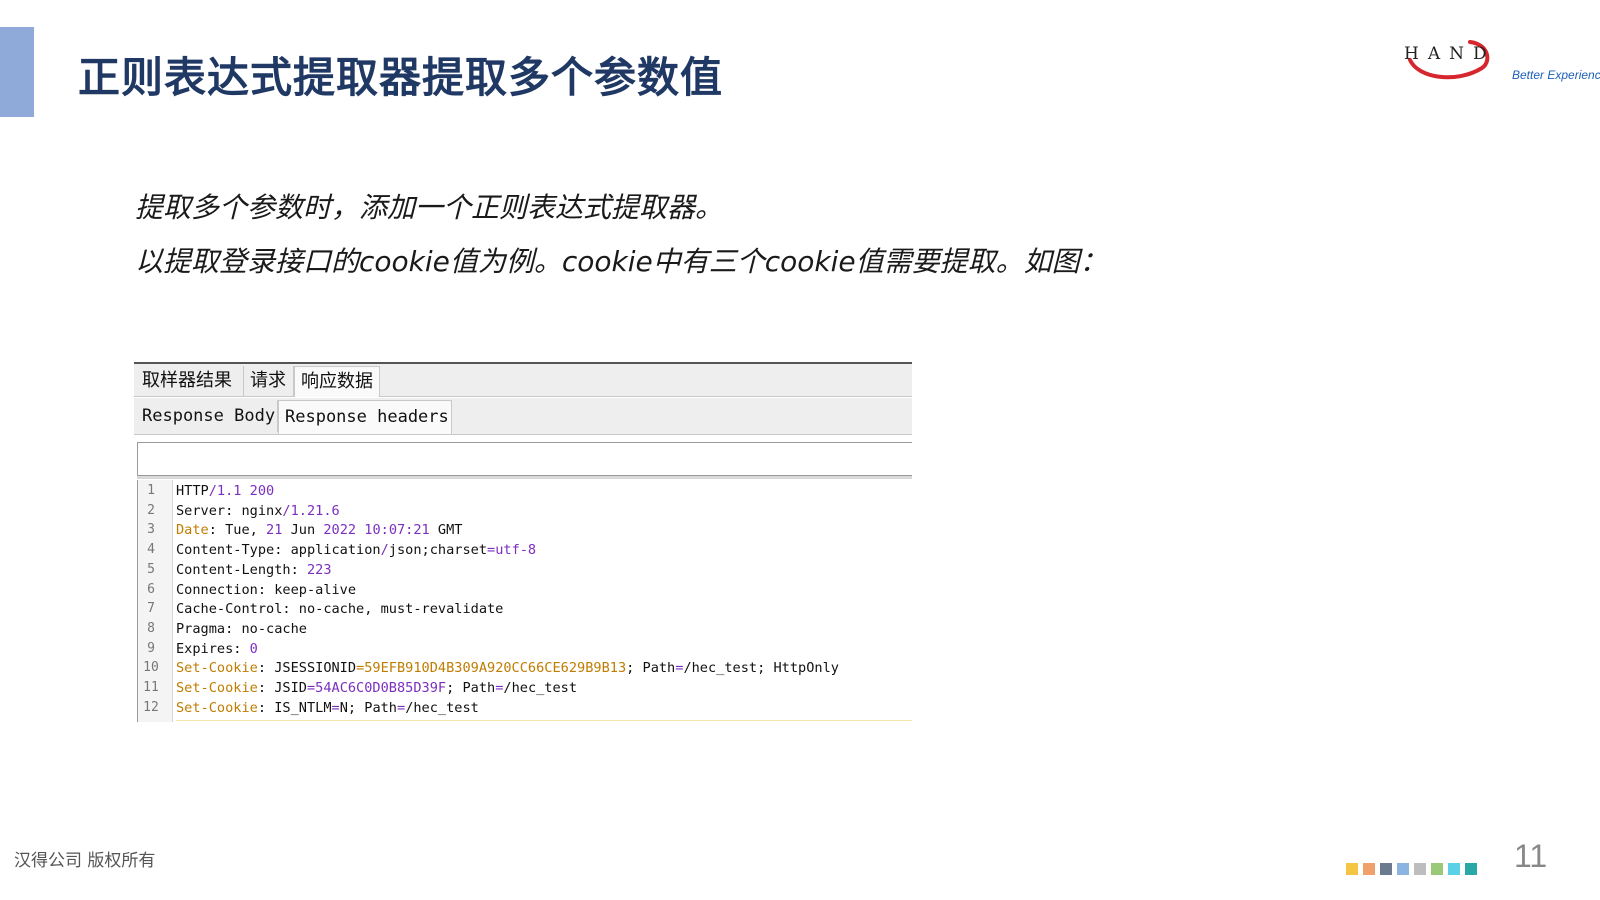 The image size is (1600, 900). Describe the element at coordinates (241, 491) in the screenshot. I see `code-token: /1.1 200` at that location.